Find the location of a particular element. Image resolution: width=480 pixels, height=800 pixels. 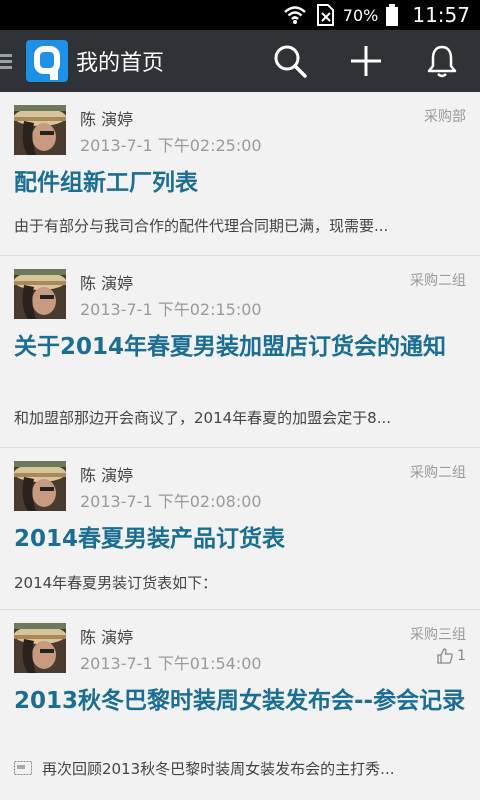

post-summary: 2014年春夏男装订货表如下： is located at coordinates (116, 583).